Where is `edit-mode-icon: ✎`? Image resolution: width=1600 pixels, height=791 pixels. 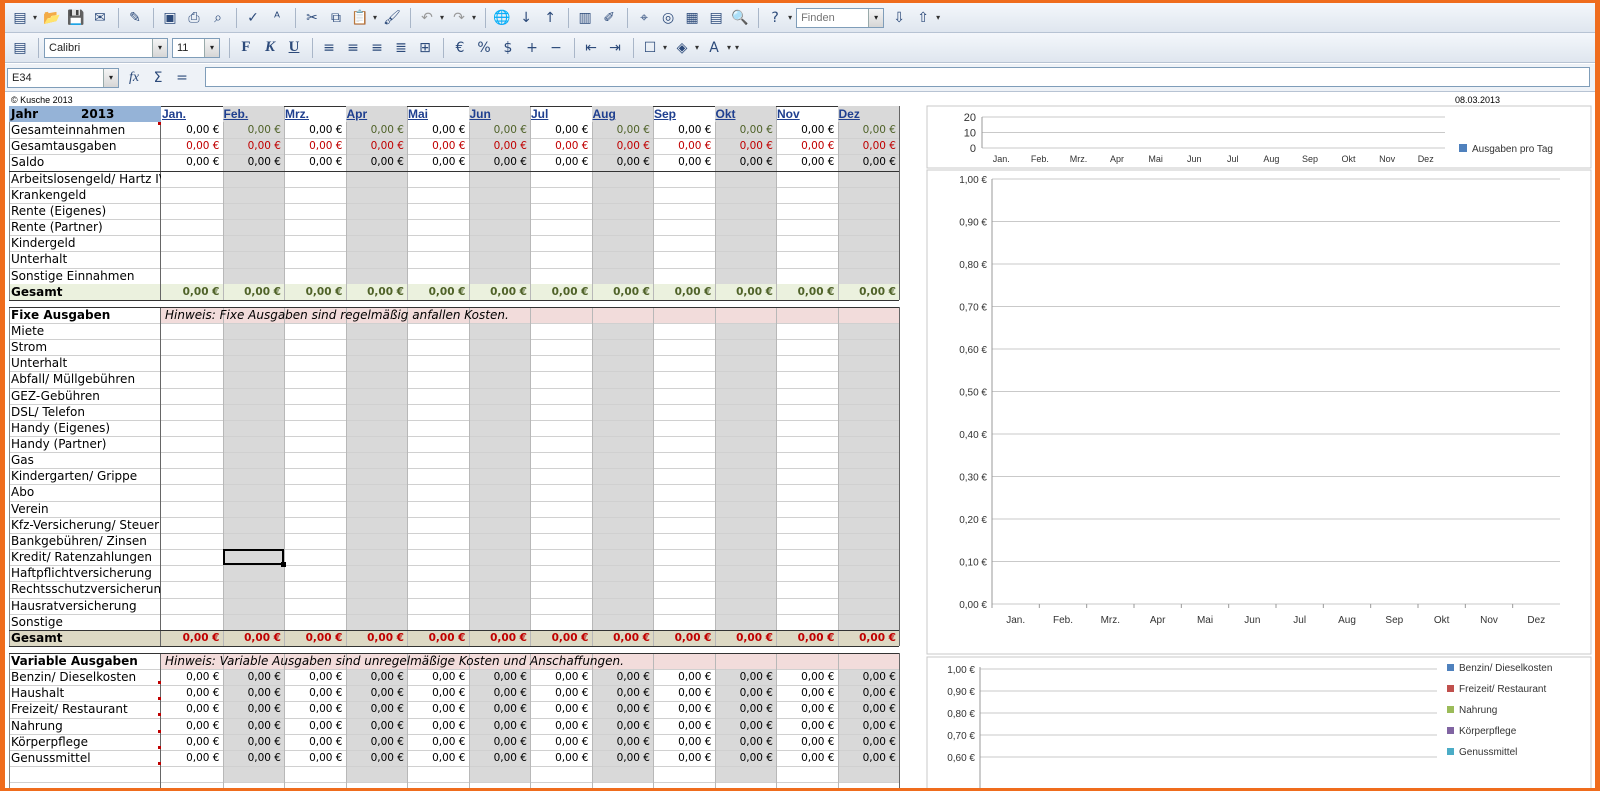
edit-mode-icon: ✎ is located at coordinates (135, 18).